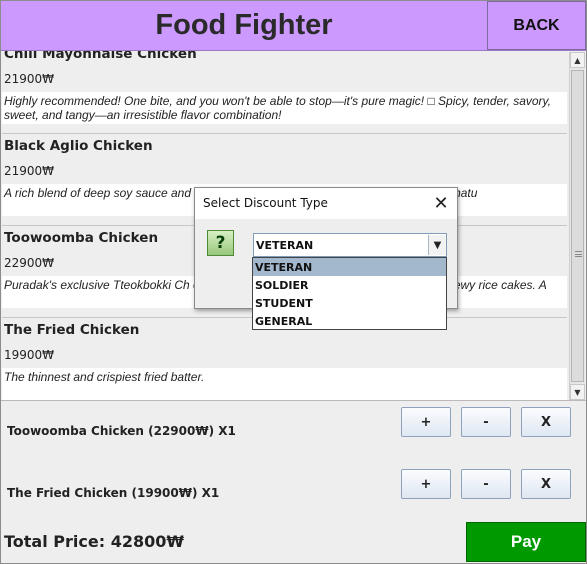 This screenshot has width=587, height=564. I want to click on chevron-down-icon: ▼, so click(437, 245).